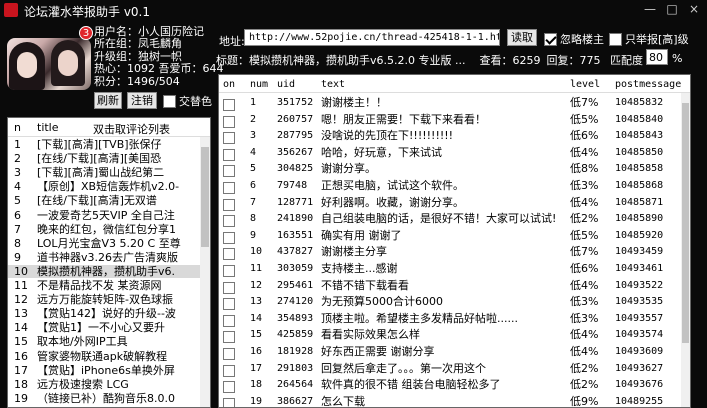 This screenshot has width=707, height=408. Describe the element at coordinates (451, 119) in the screenshot. I see `comment-row: 2 260757 嗯！朋友正需要！下载下来看看！ 低5% 10485840` at that location.